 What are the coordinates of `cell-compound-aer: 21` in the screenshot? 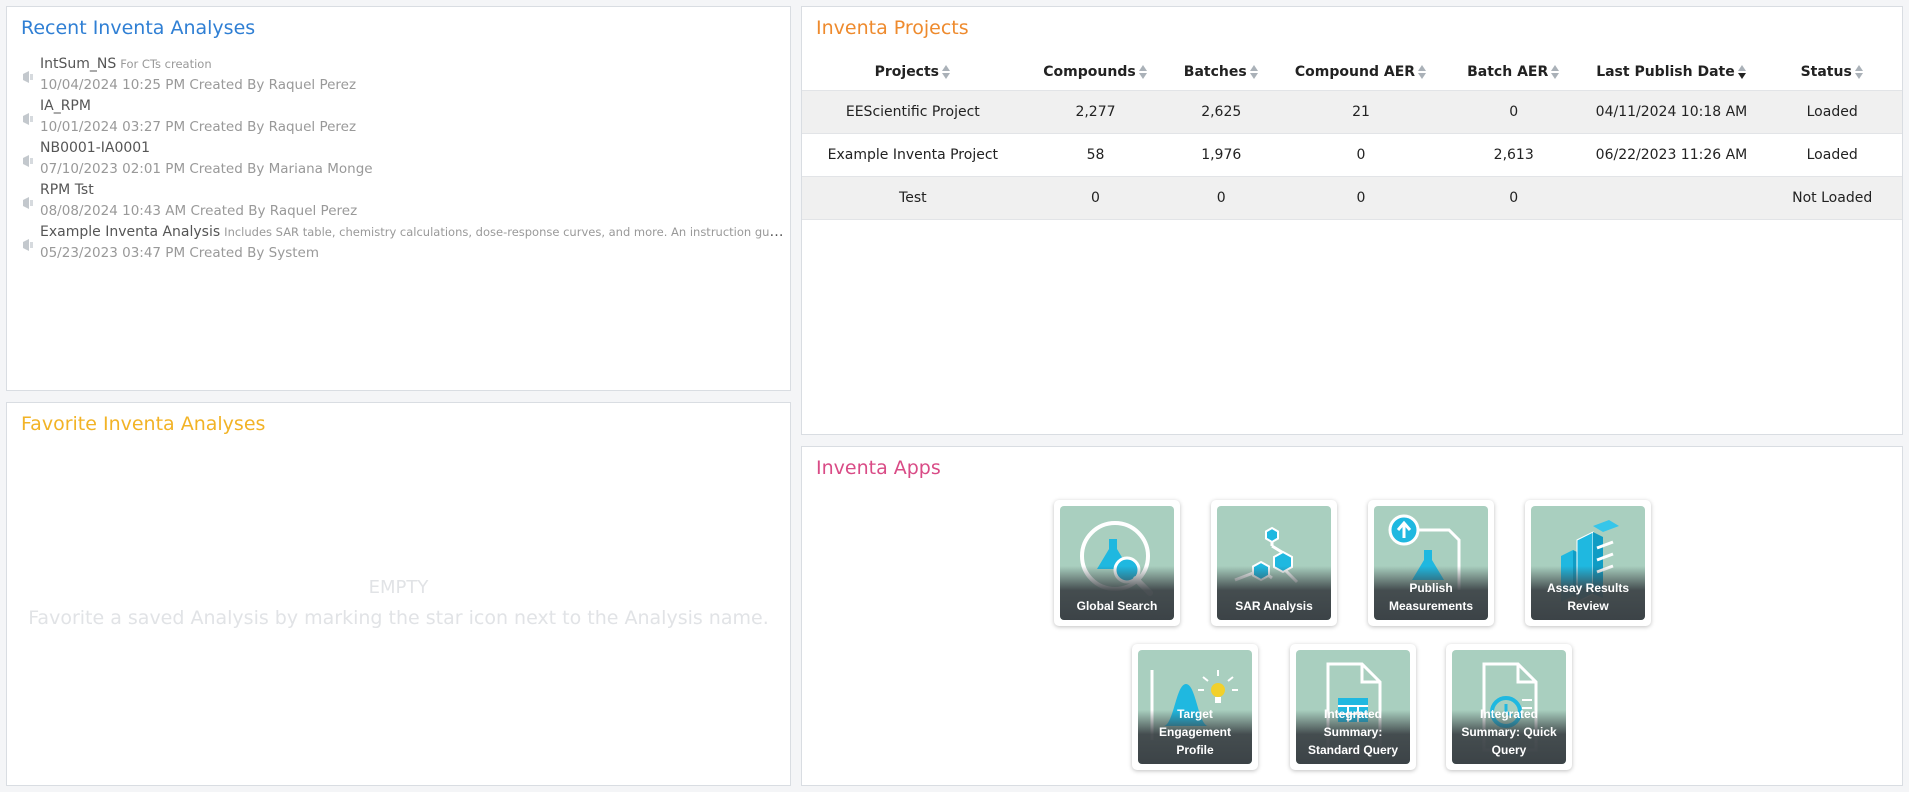 It's located at (1361, 112).